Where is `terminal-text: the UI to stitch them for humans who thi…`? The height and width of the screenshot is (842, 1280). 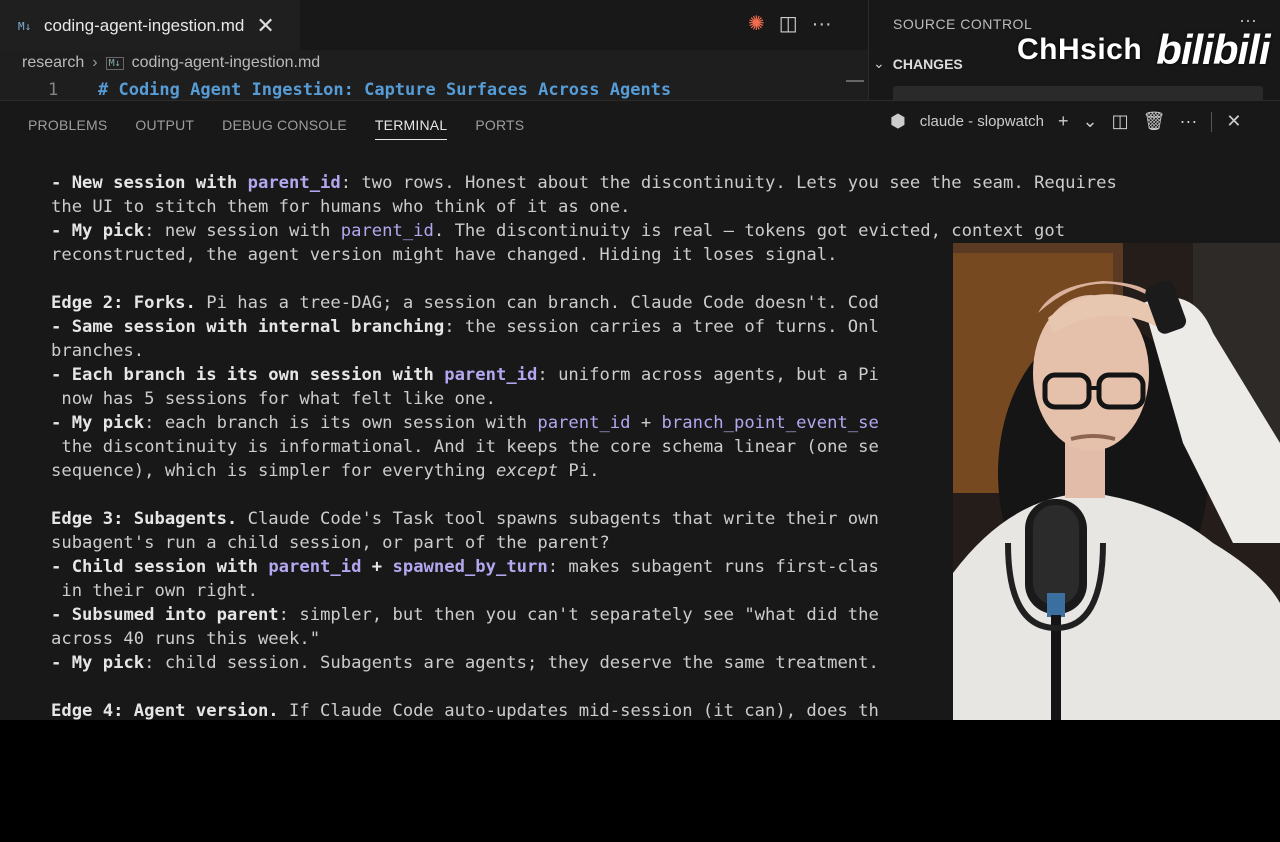 terminal-text: the UI to stitch them for humans who thi… is located at coordinates (341, 207).